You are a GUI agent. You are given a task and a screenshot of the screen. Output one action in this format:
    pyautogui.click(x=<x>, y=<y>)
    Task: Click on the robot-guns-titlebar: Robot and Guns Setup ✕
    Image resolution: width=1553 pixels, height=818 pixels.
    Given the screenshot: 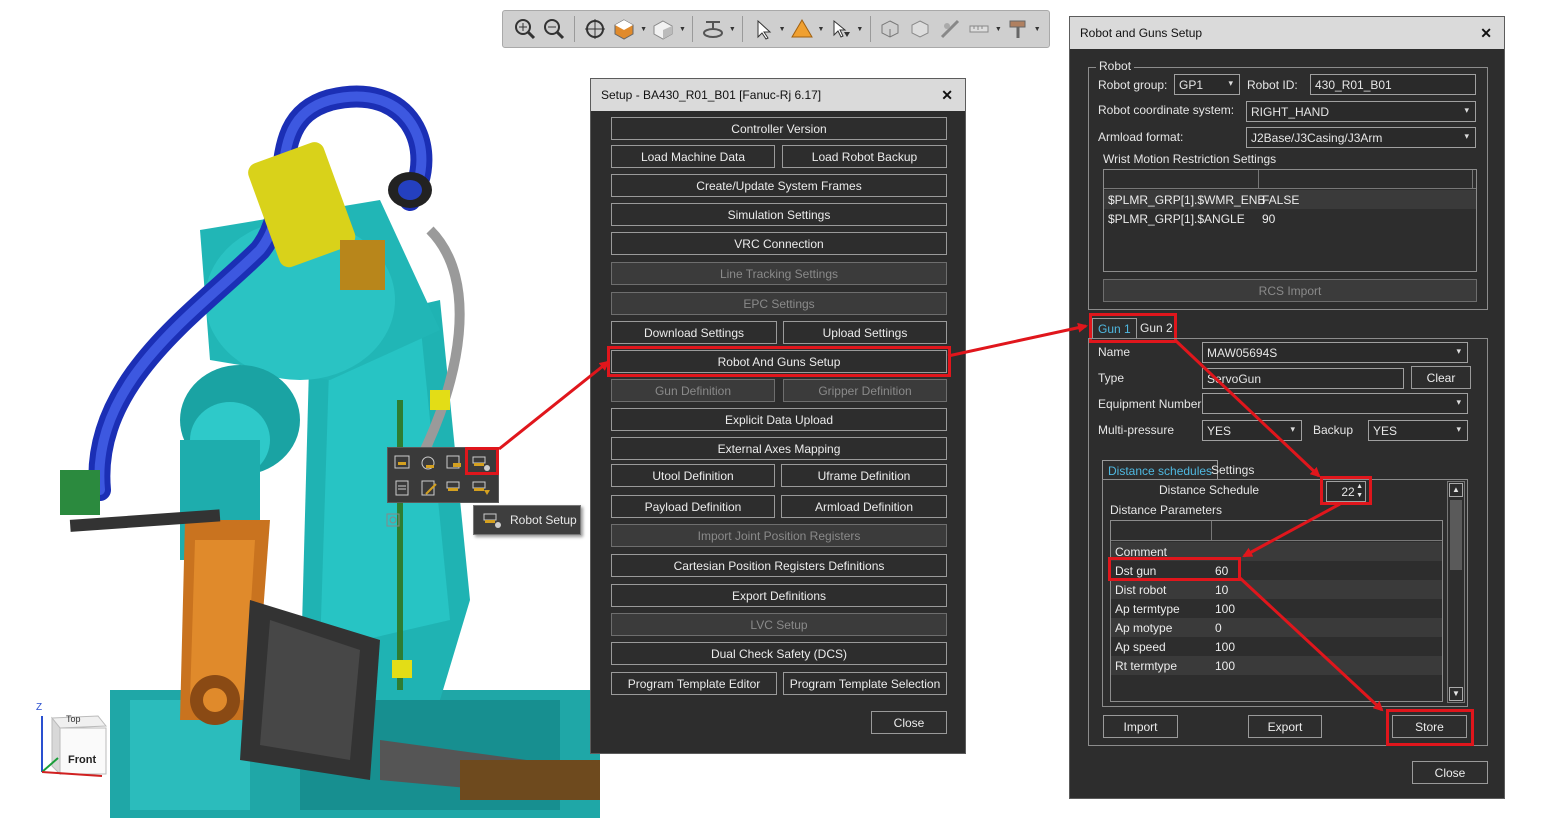 What is the action you would take?
    pyautogui.click(x=1287, y=33)
    